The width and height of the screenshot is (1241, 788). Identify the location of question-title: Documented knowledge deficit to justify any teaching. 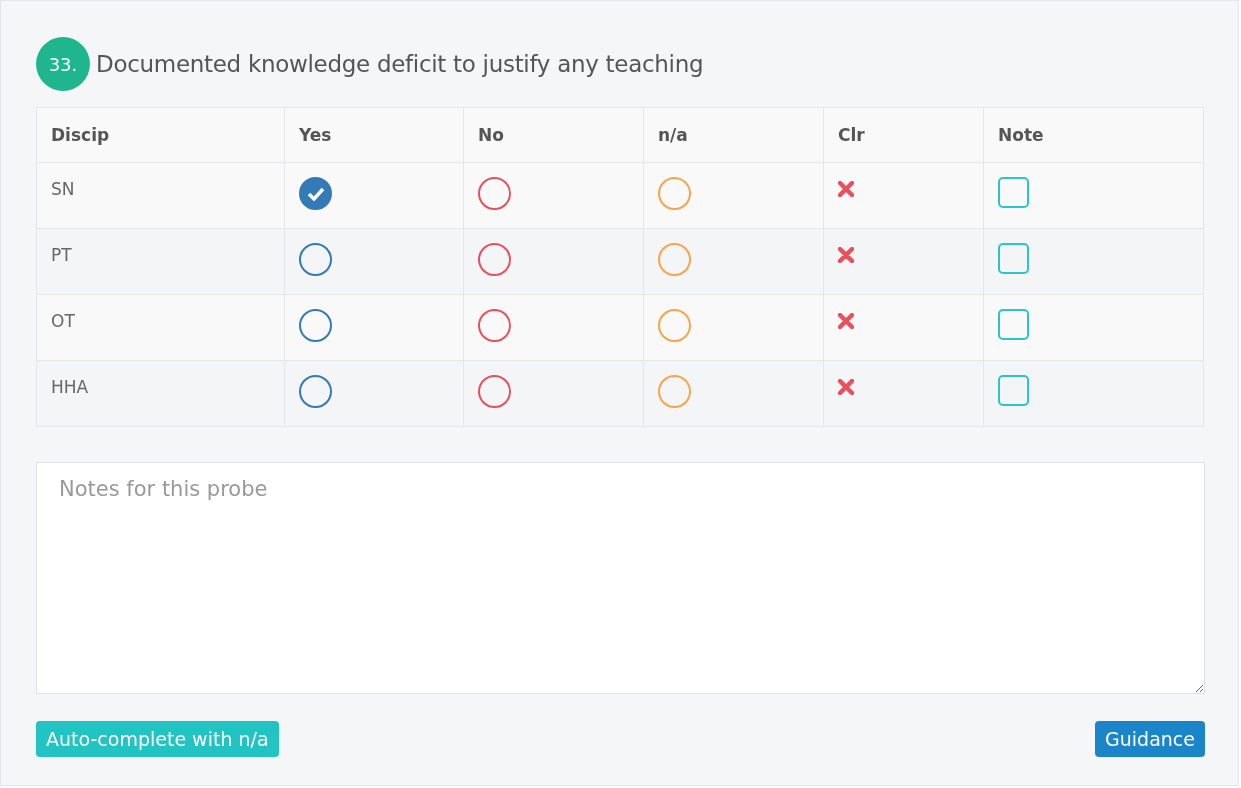
(400, 64).